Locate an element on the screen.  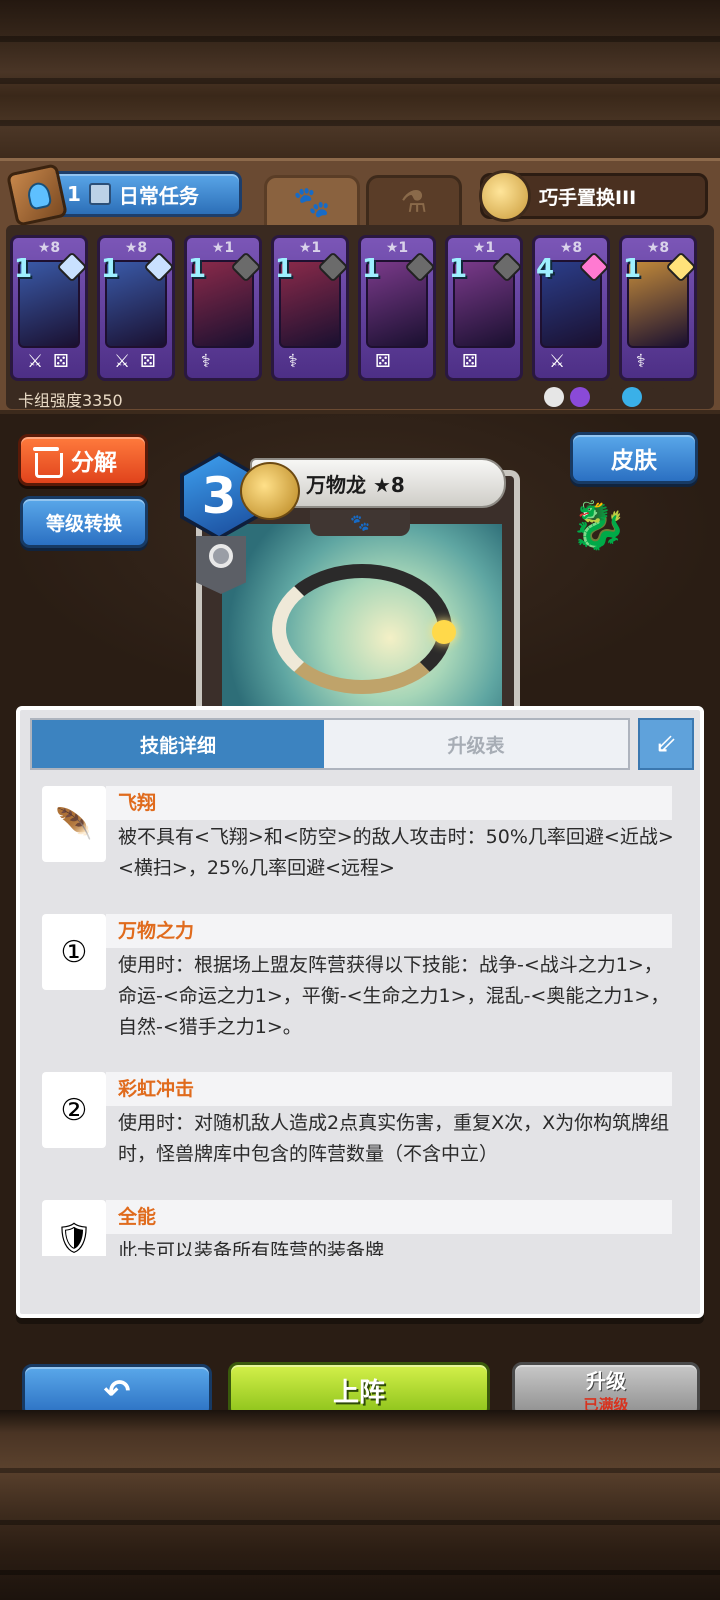
shield-icon: 🛡 is located at coordinates (74, 1228).